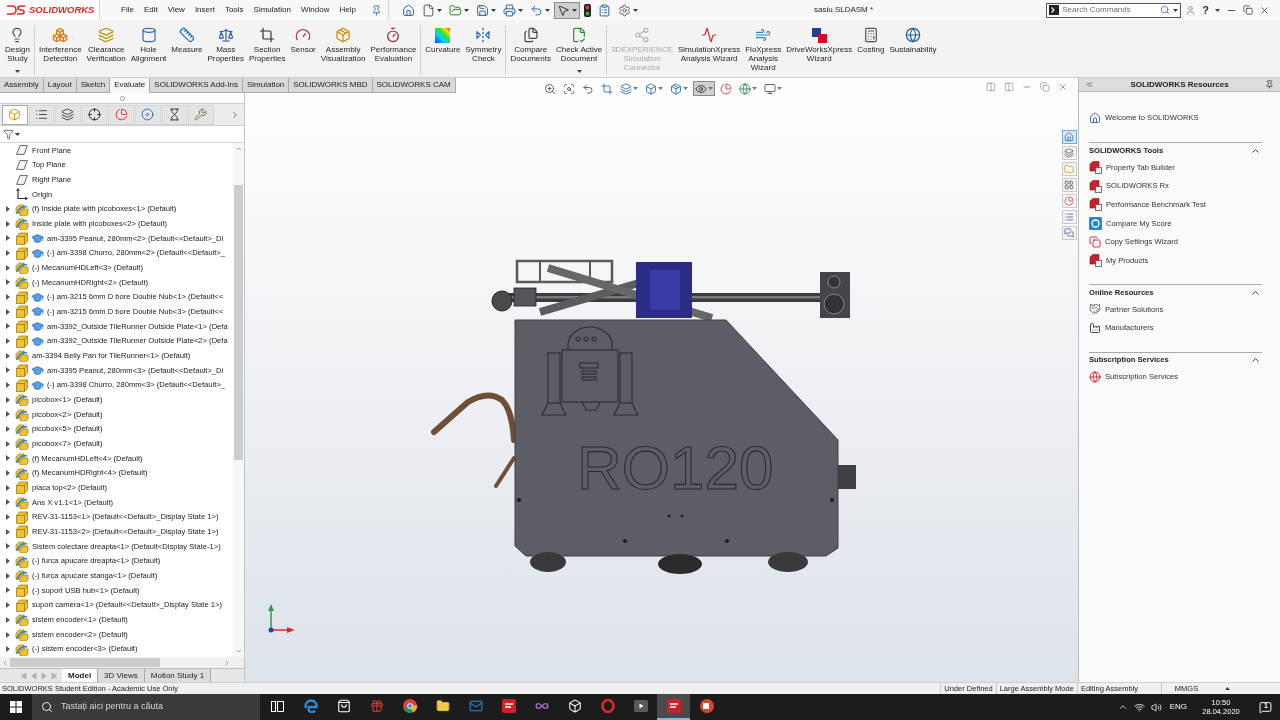 Image resolution: width=1280 pixels, height=720 pixels. Describe the element at coordinates (267, 50) in the screenshot. I see `ribbon-button: Section Properties` at that location.